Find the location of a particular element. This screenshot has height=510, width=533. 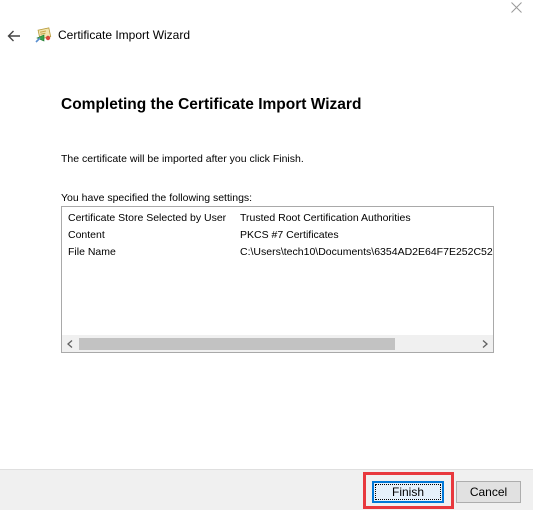

chevron-left-icon is located at coordinates (70, 344).